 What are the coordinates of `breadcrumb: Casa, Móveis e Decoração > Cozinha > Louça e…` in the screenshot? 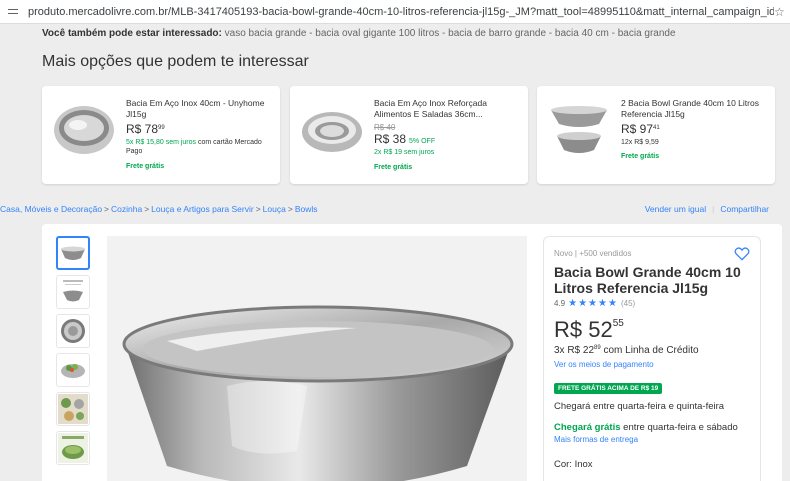 It's located at (159, 209).